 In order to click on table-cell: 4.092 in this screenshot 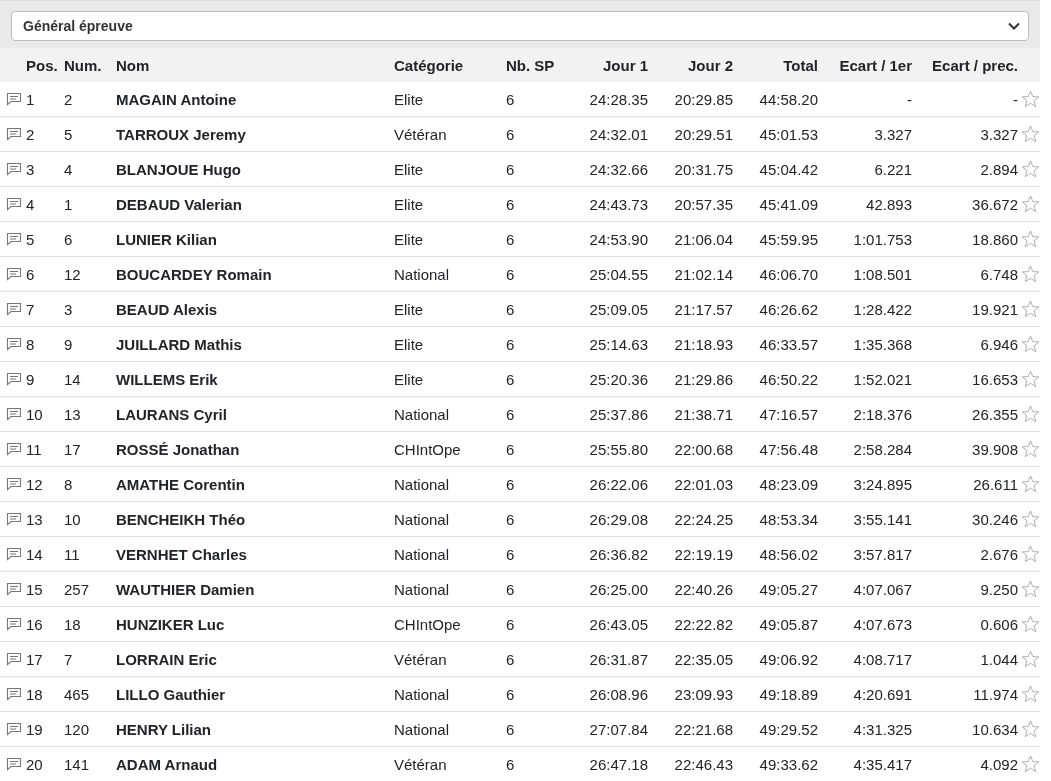, I will do `click(999, 764)`.